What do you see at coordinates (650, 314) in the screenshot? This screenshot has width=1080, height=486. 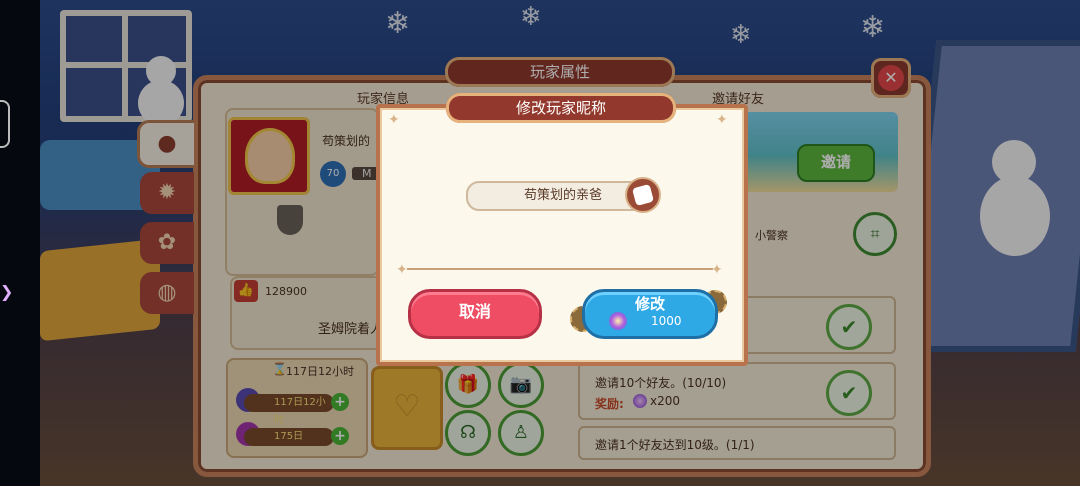 I see `confirm-button: 修改 1000` at bounding box center [650, 314].